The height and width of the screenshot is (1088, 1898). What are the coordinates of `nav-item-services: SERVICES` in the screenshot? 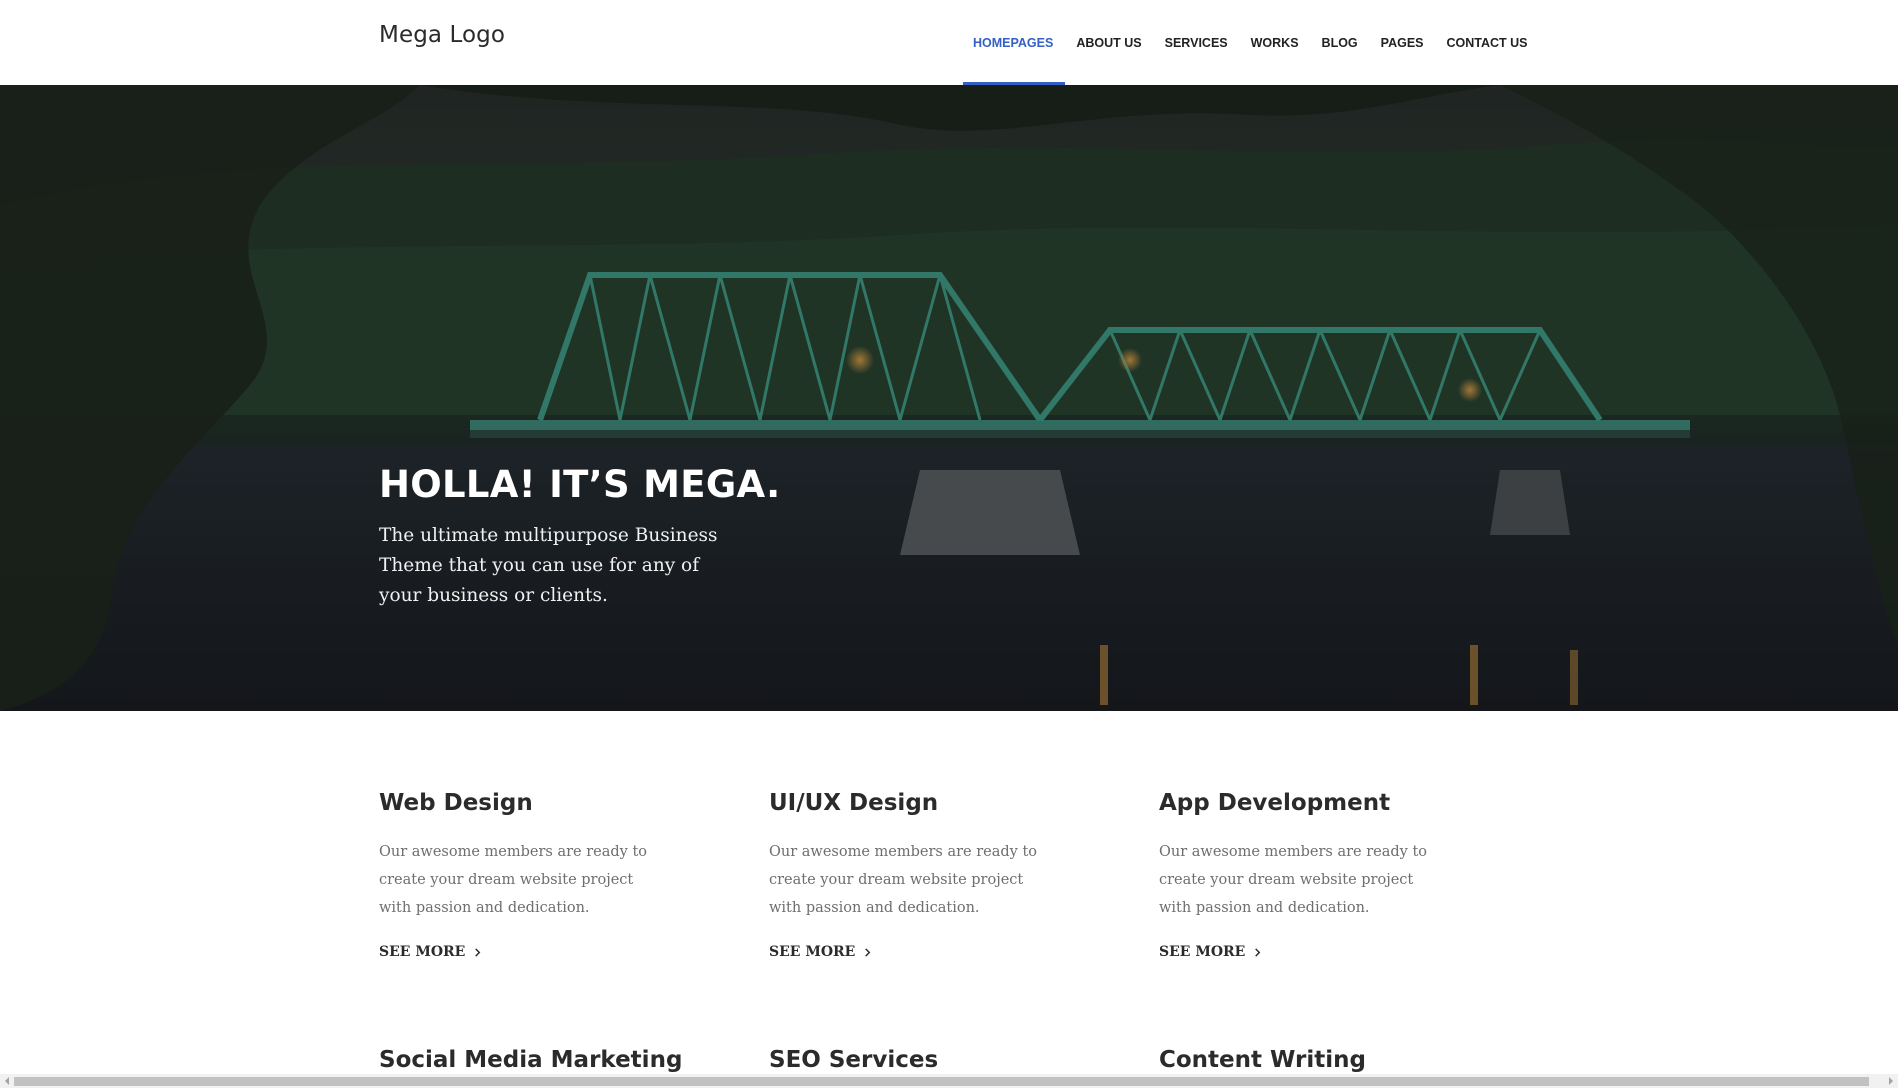 It's located at (1196, 42).